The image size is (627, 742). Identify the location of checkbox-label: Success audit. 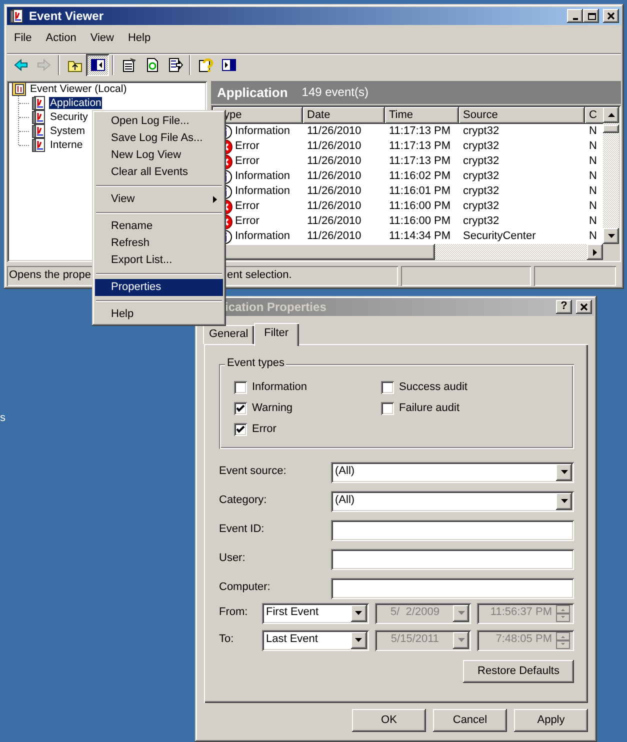
(433, 387).